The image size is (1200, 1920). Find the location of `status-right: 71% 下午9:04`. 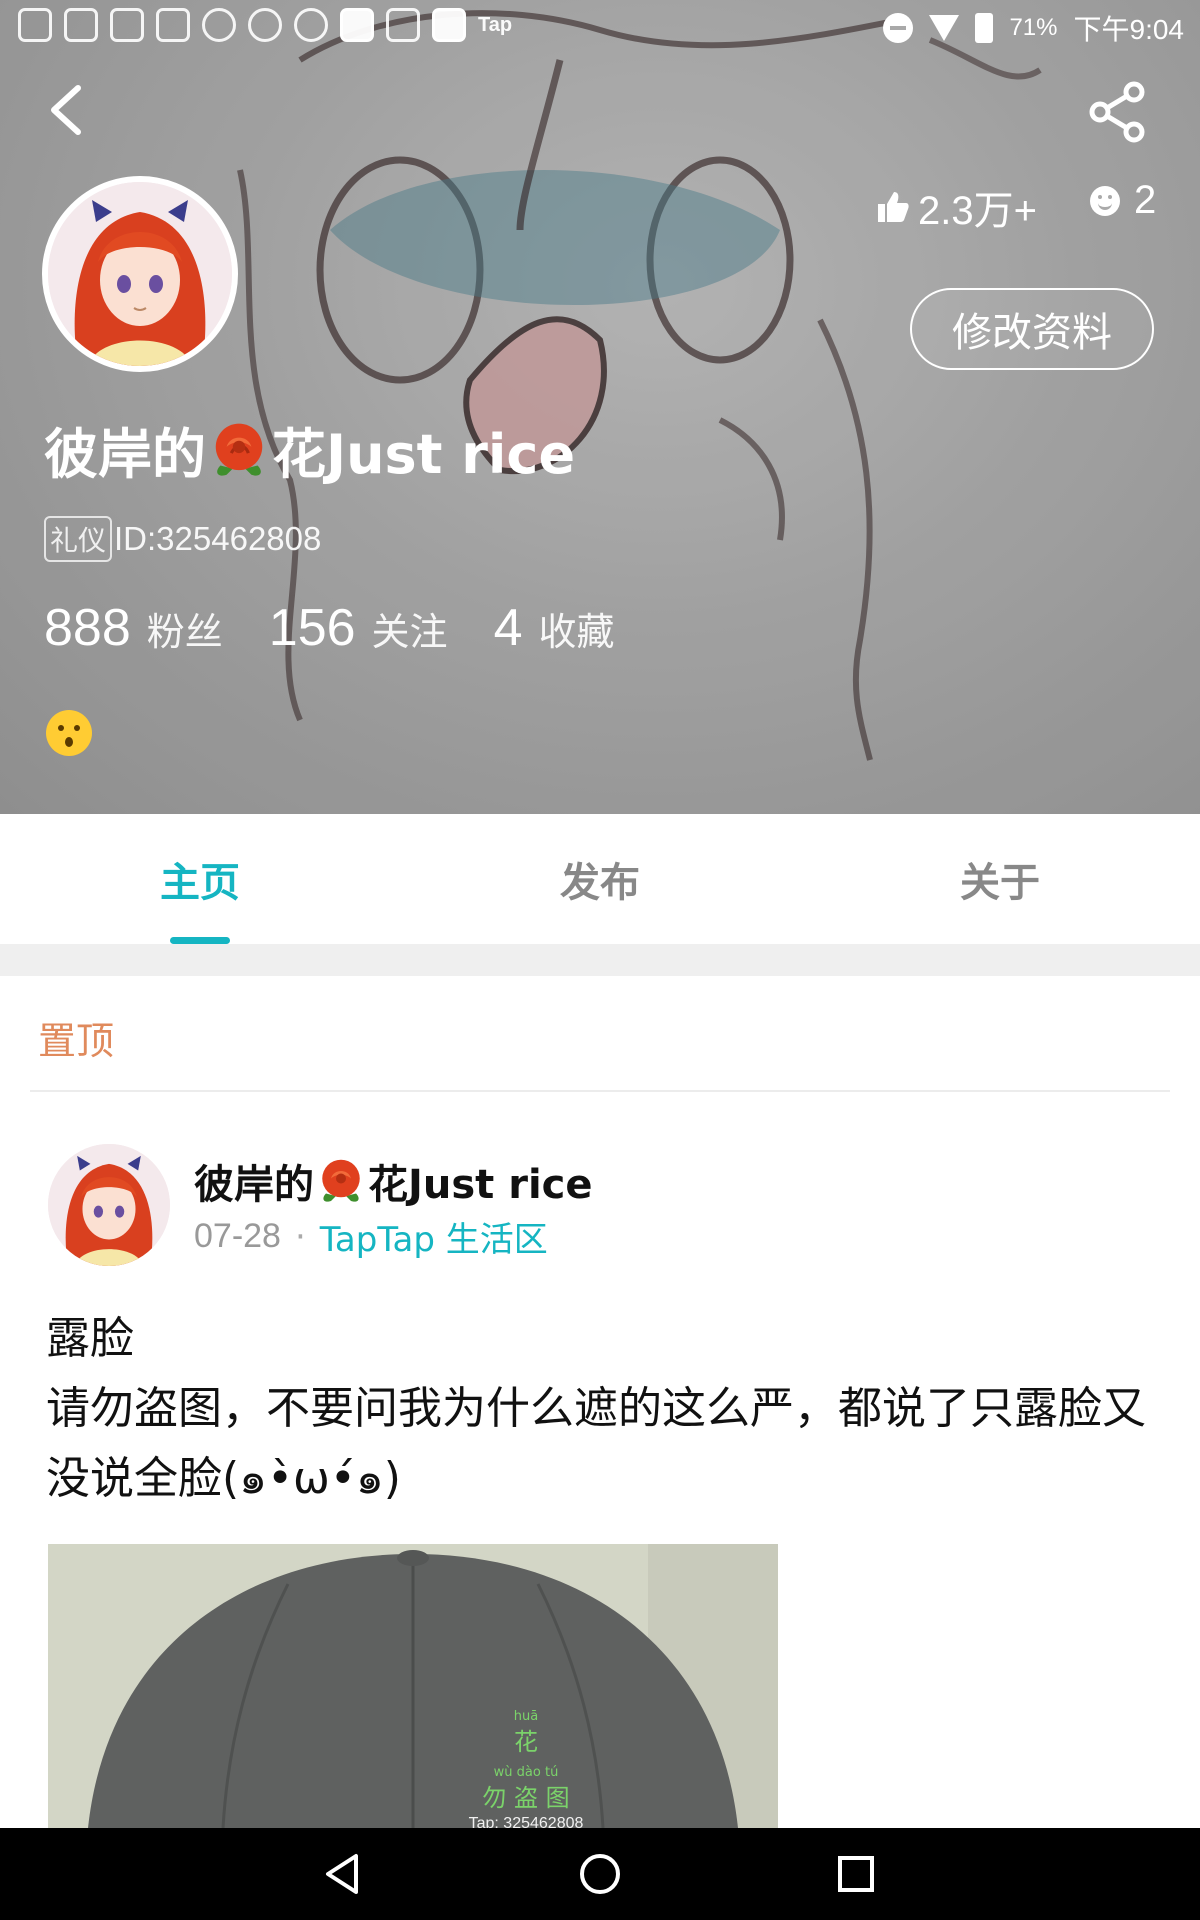

status-right: 71% 下午9:04 is located at coordinates (1033, 28).